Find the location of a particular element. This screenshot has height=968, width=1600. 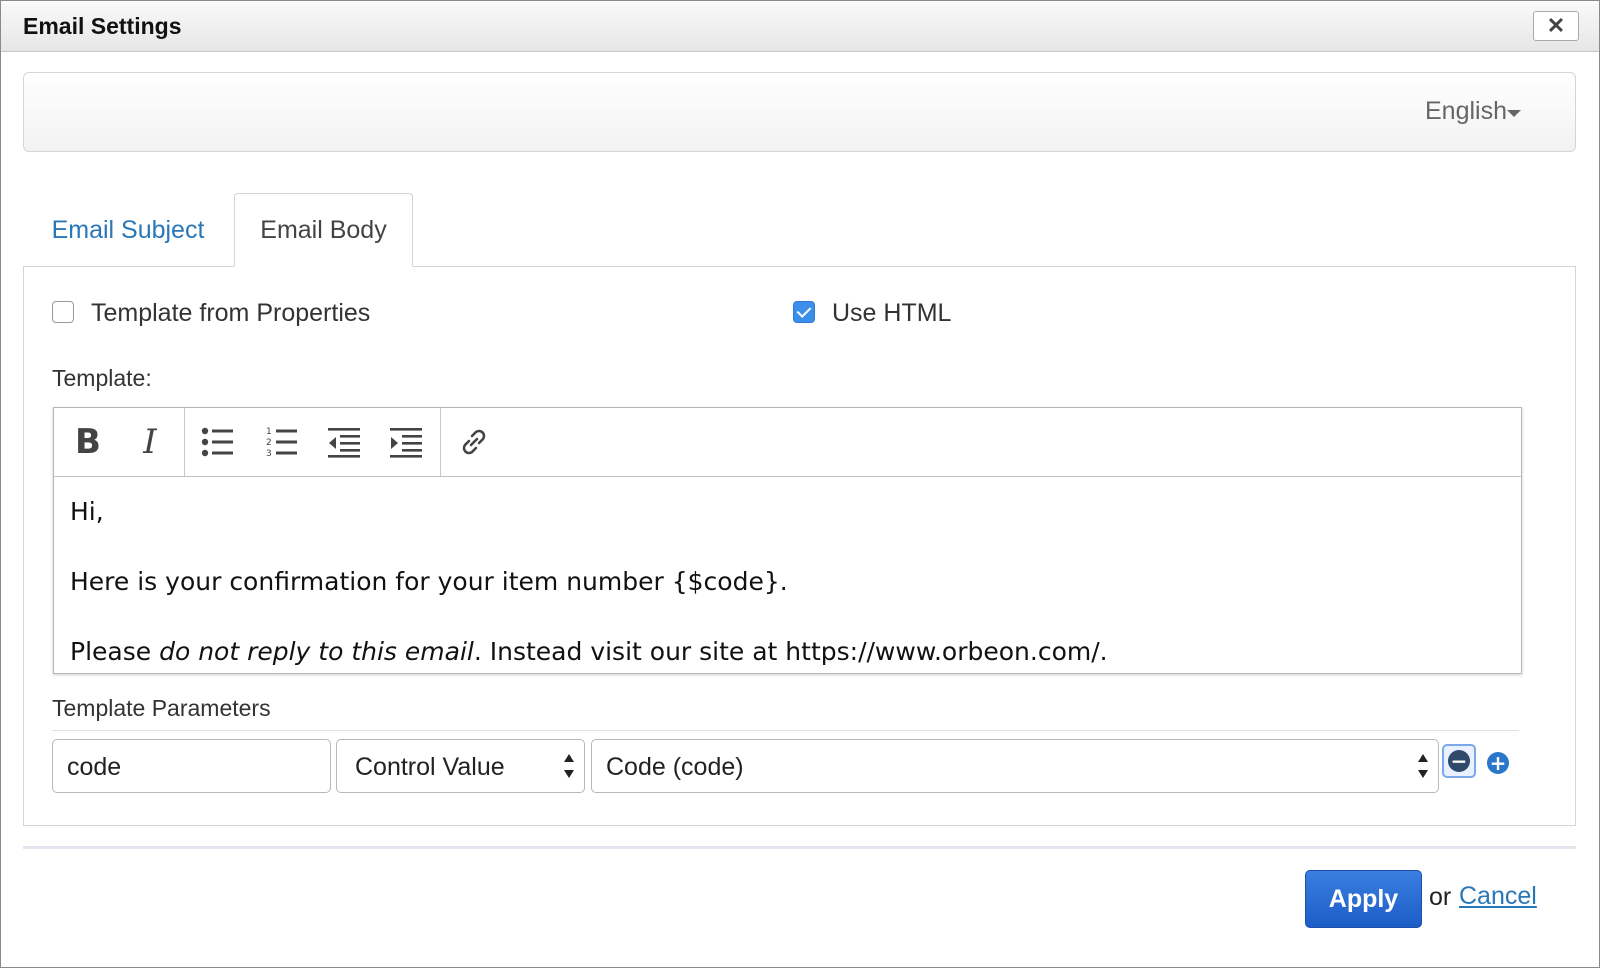

parameter-control-value: Code (code) is located at coordinates (675, 767).